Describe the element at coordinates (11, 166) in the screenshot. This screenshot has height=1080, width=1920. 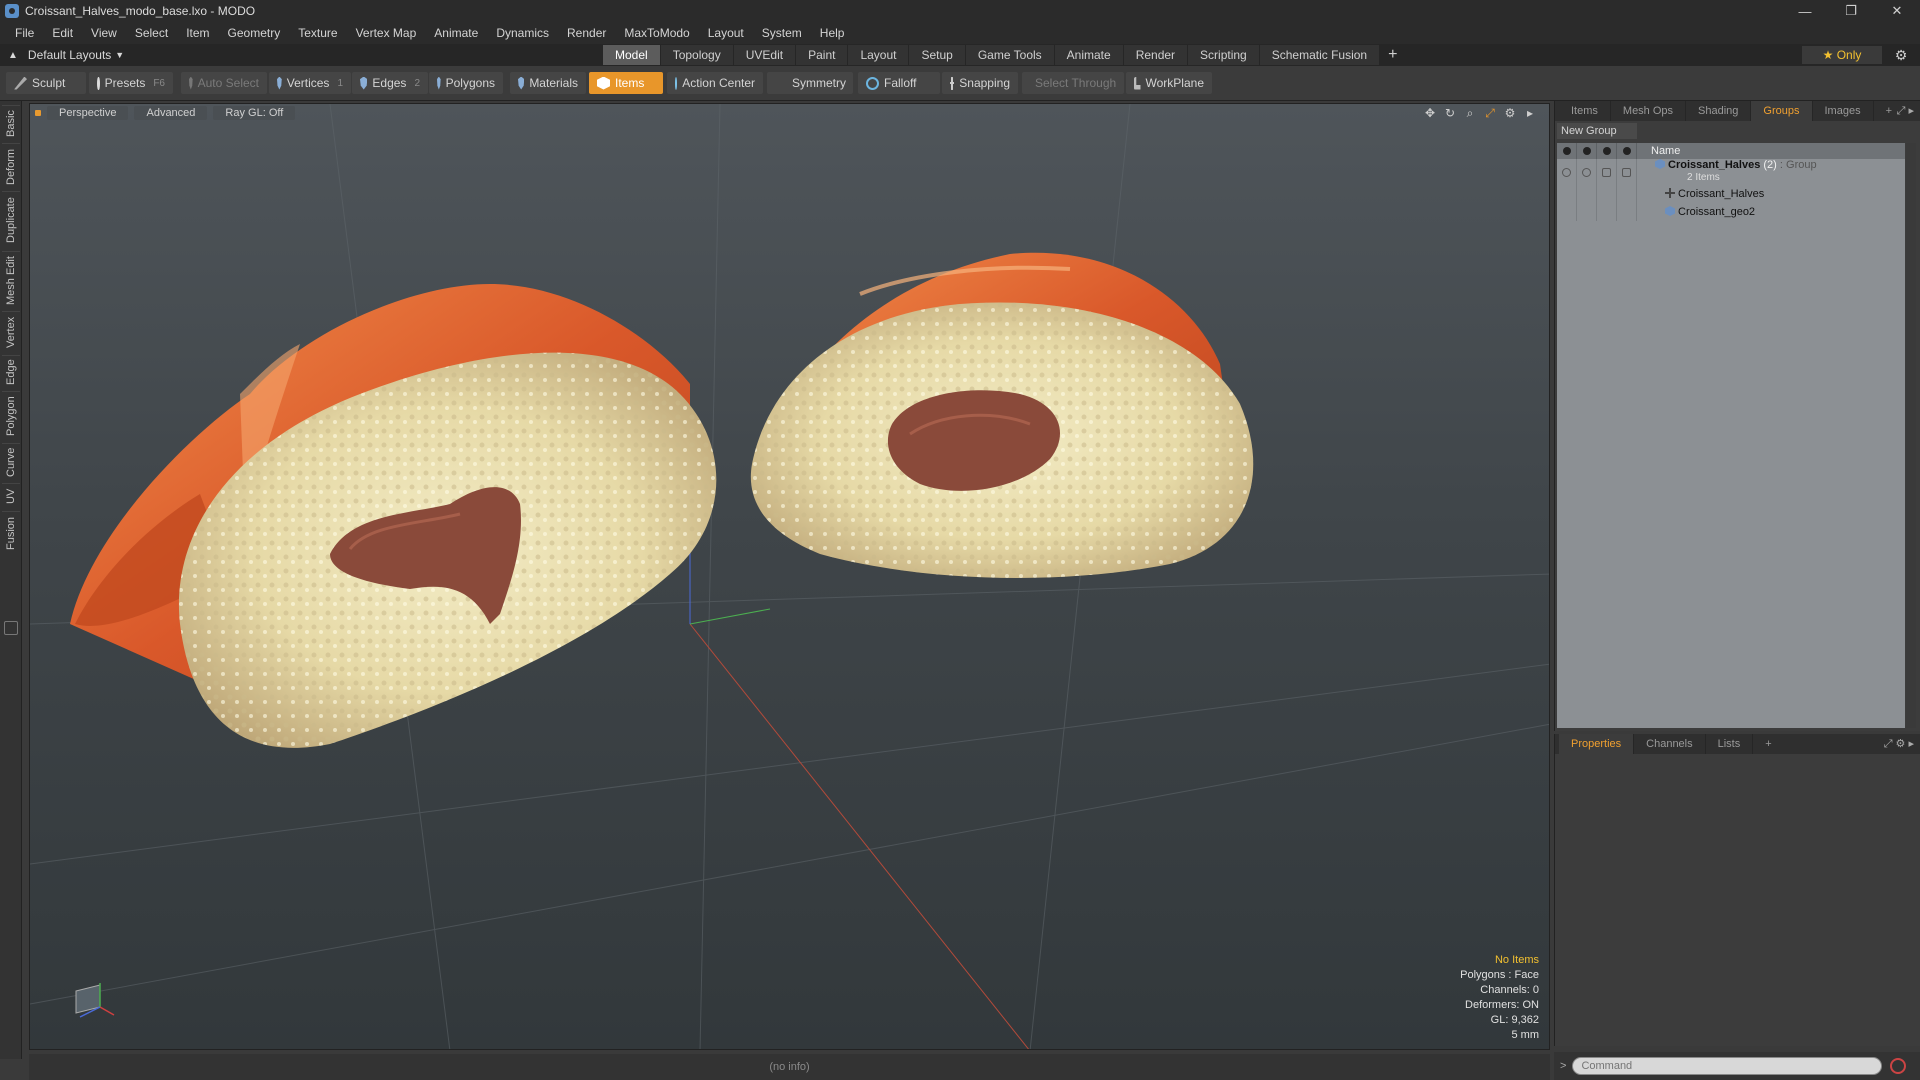
I see `tab-deform: Deform` at that location.